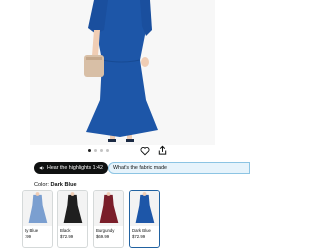 Image resolution: width=320 pixels, height=250 pixels. What do you see at coordinates (28, 236) in the screenshot?
I see `swatch-price: :99` at bounding box center [28, 236].